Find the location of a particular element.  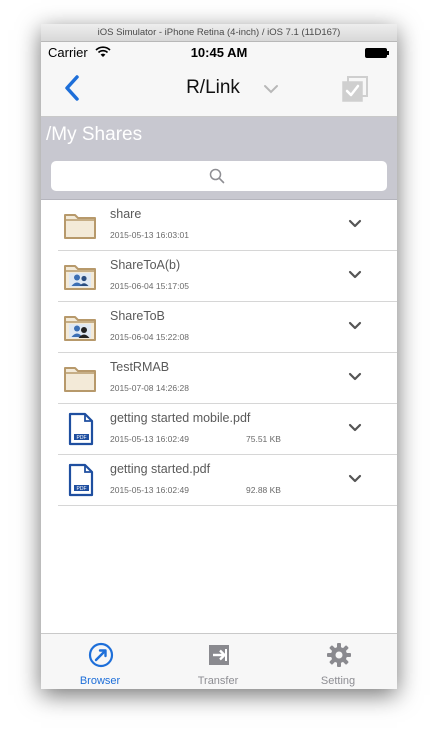

search-area is located at coordinates (219, 176).